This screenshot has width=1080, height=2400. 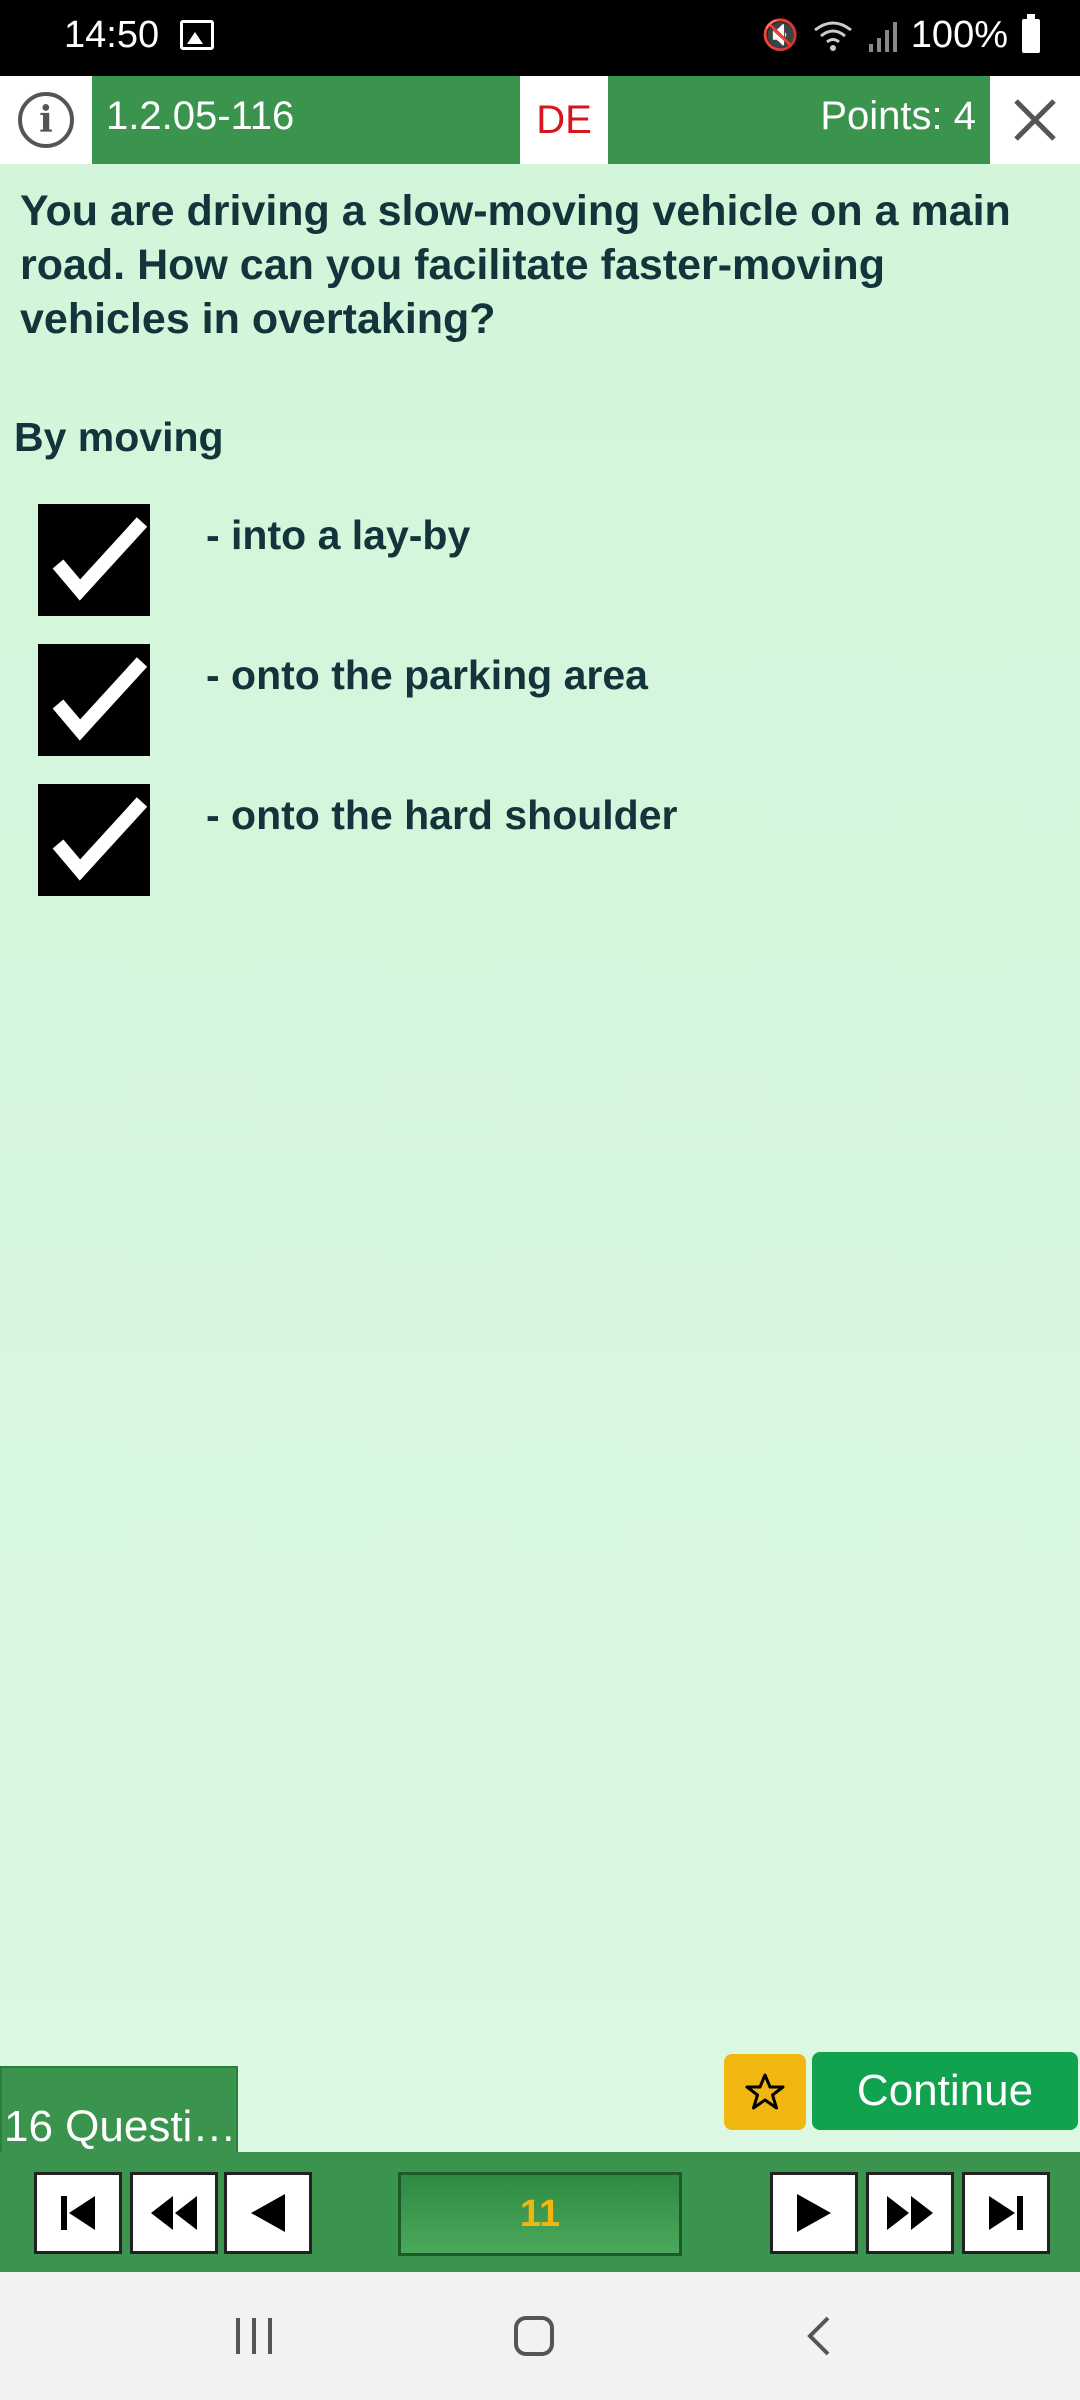 I want to click on question-header: i 1.2.05-116 DE Points: 4, so click(x=540, y=120).